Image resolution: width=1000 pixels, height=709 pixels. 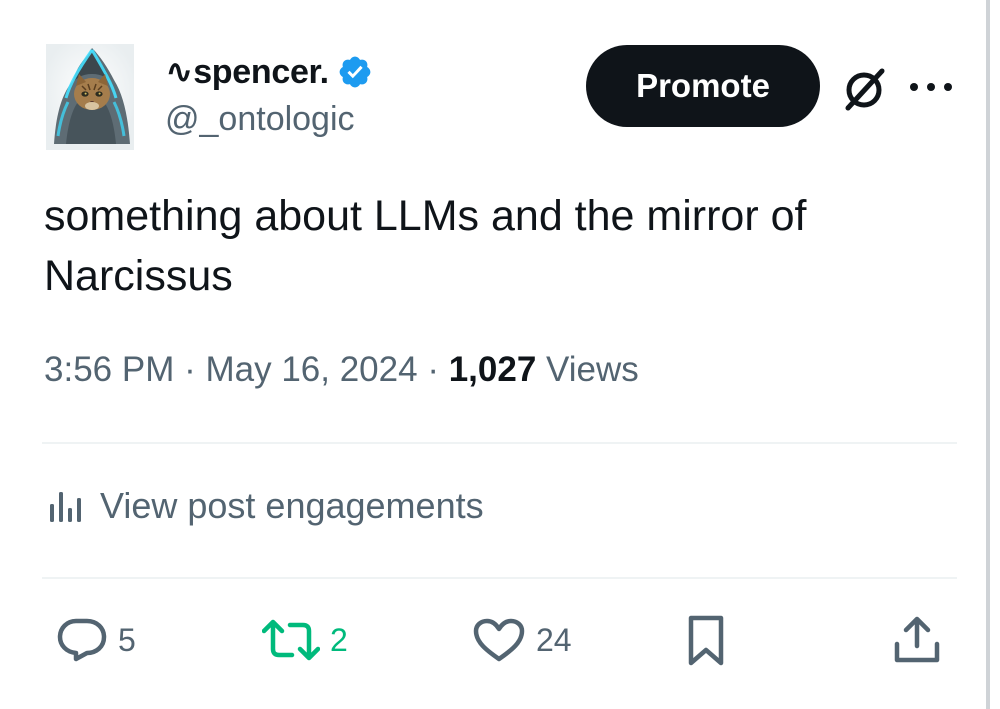 I want to click on repost-button: 2, so click(x=305, y=640).